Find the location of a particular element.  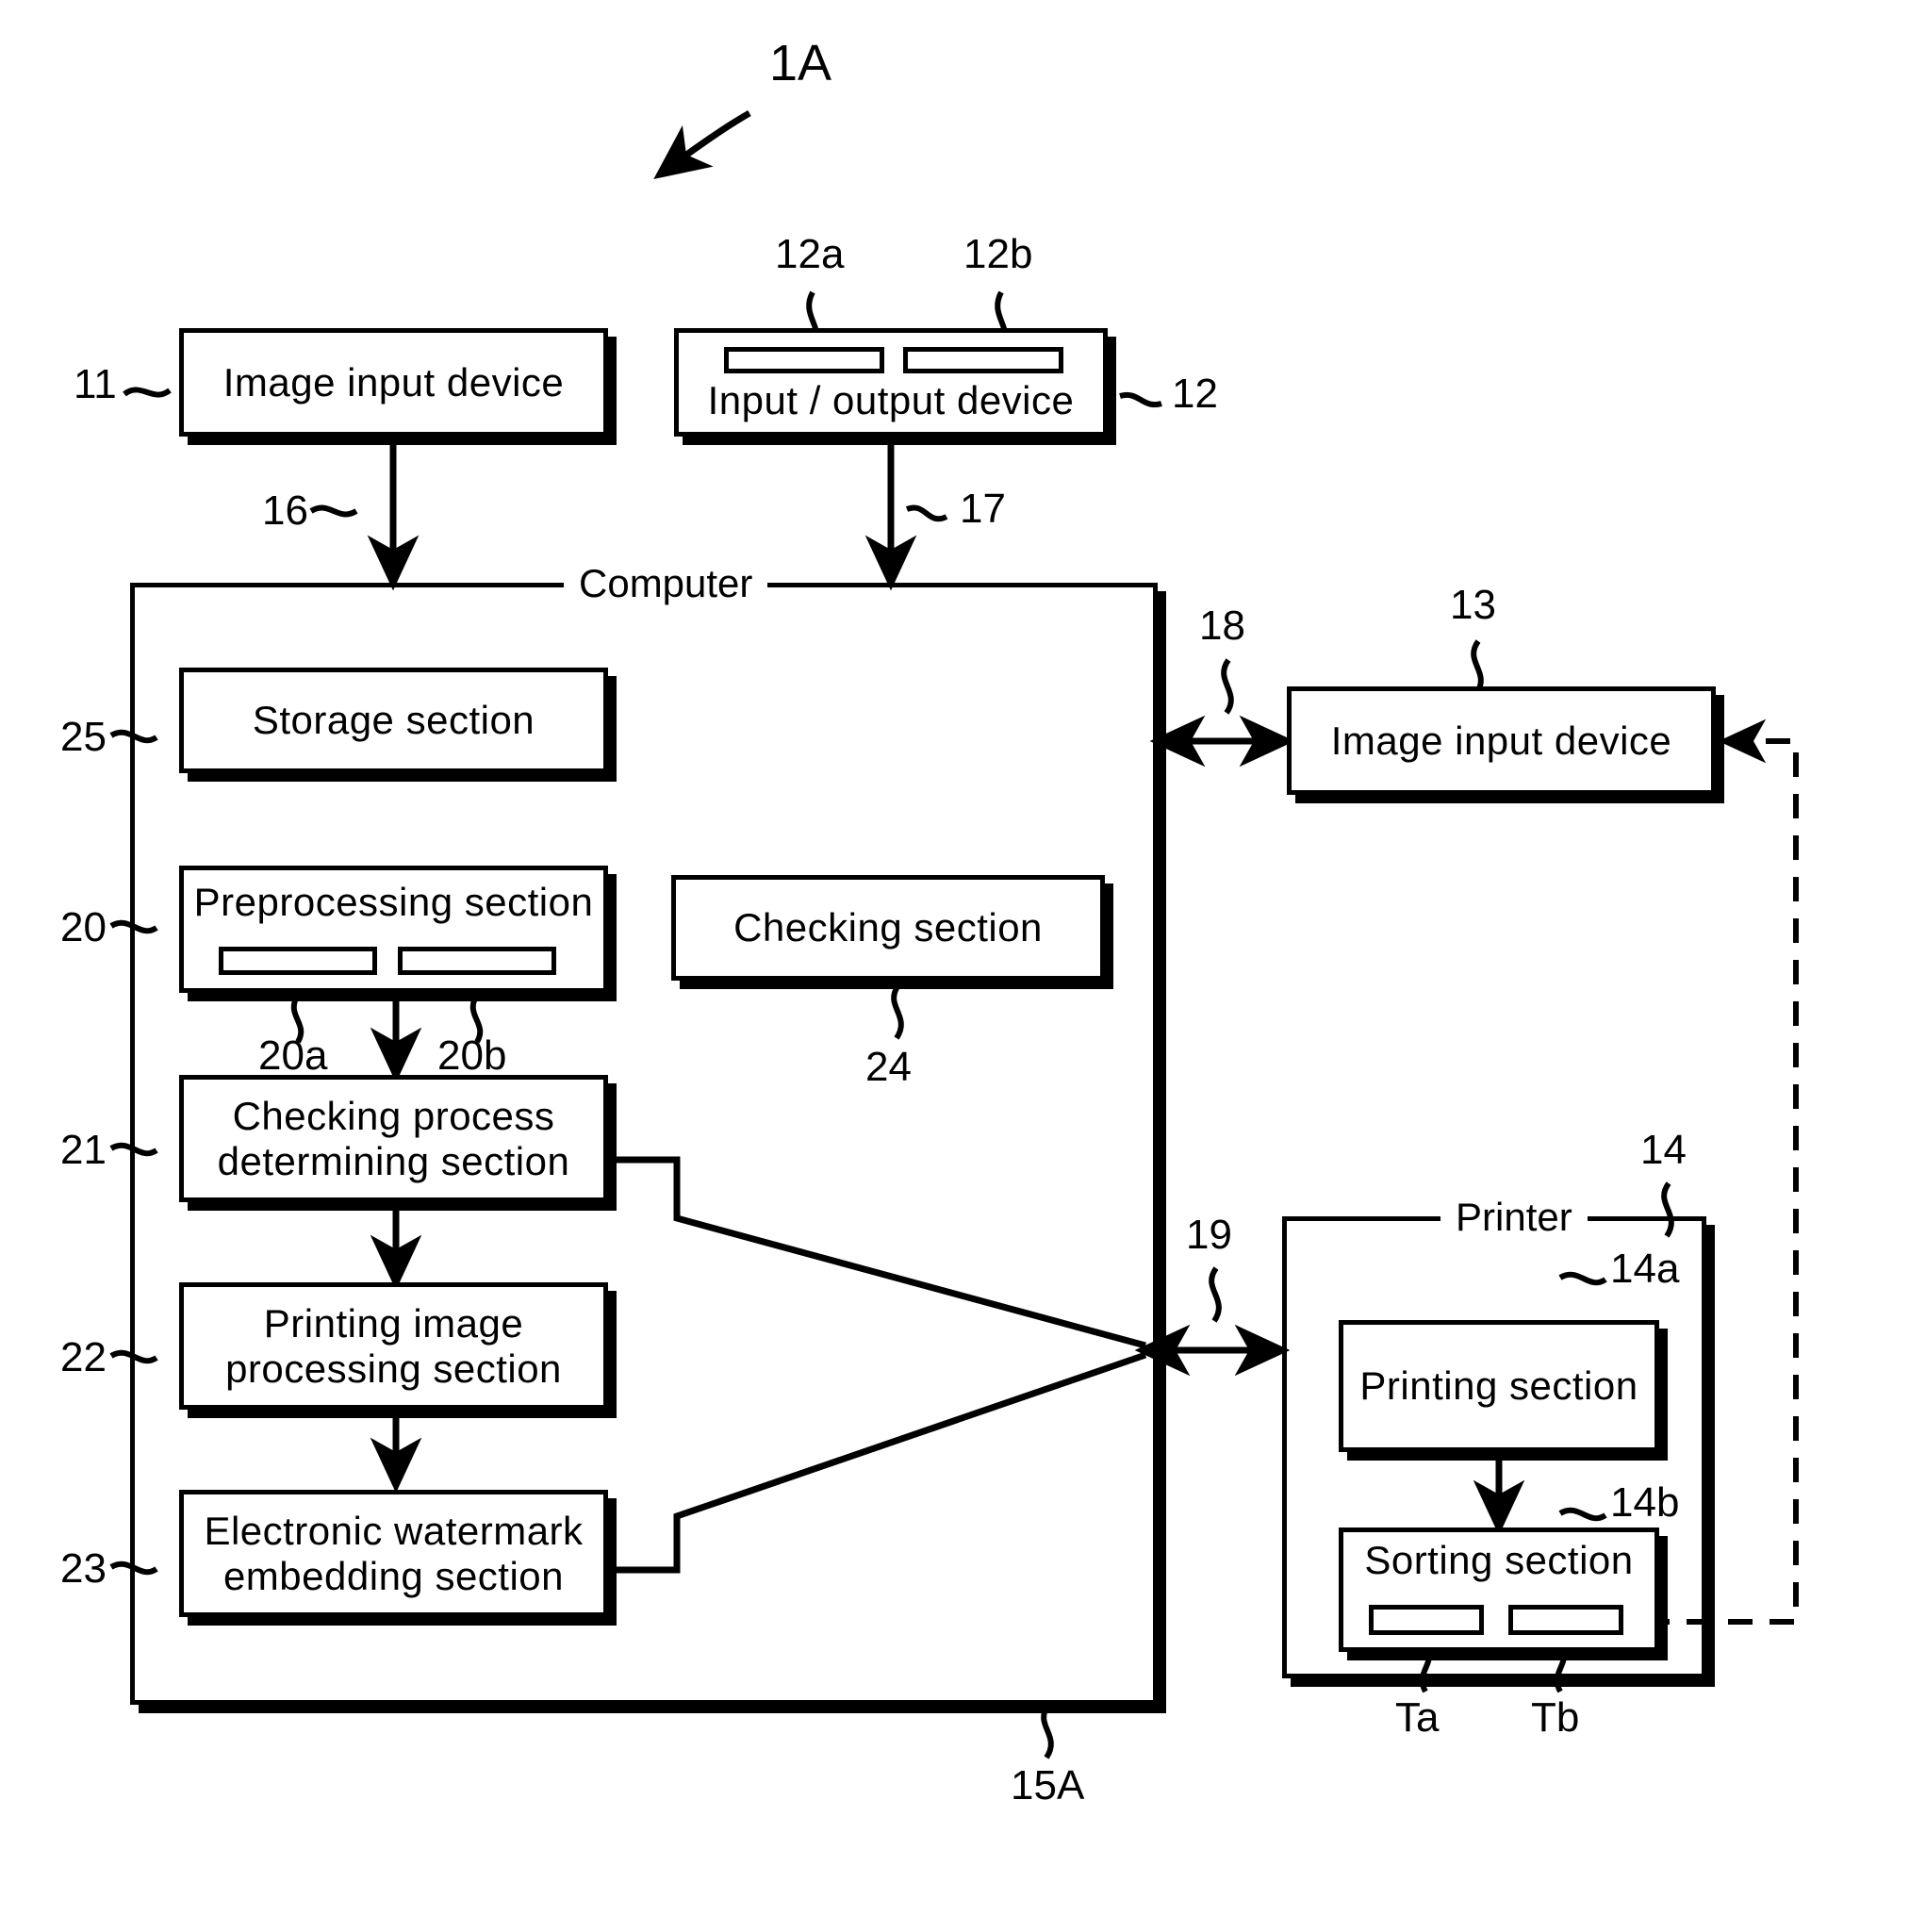

ref-20: 20 is located at coordinates (83, 927).